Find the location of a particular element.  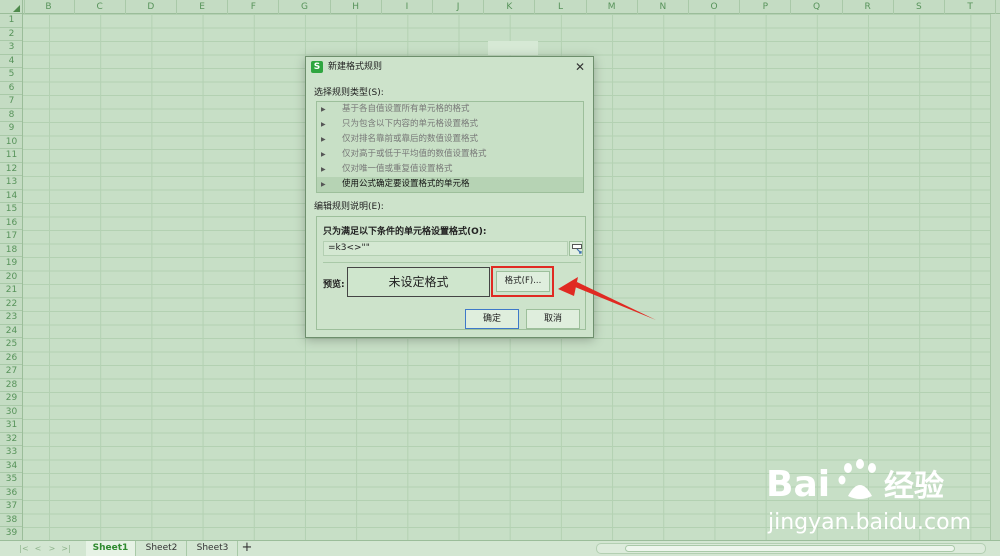

svg-text: 经验 is located at coordinates (914, 486).